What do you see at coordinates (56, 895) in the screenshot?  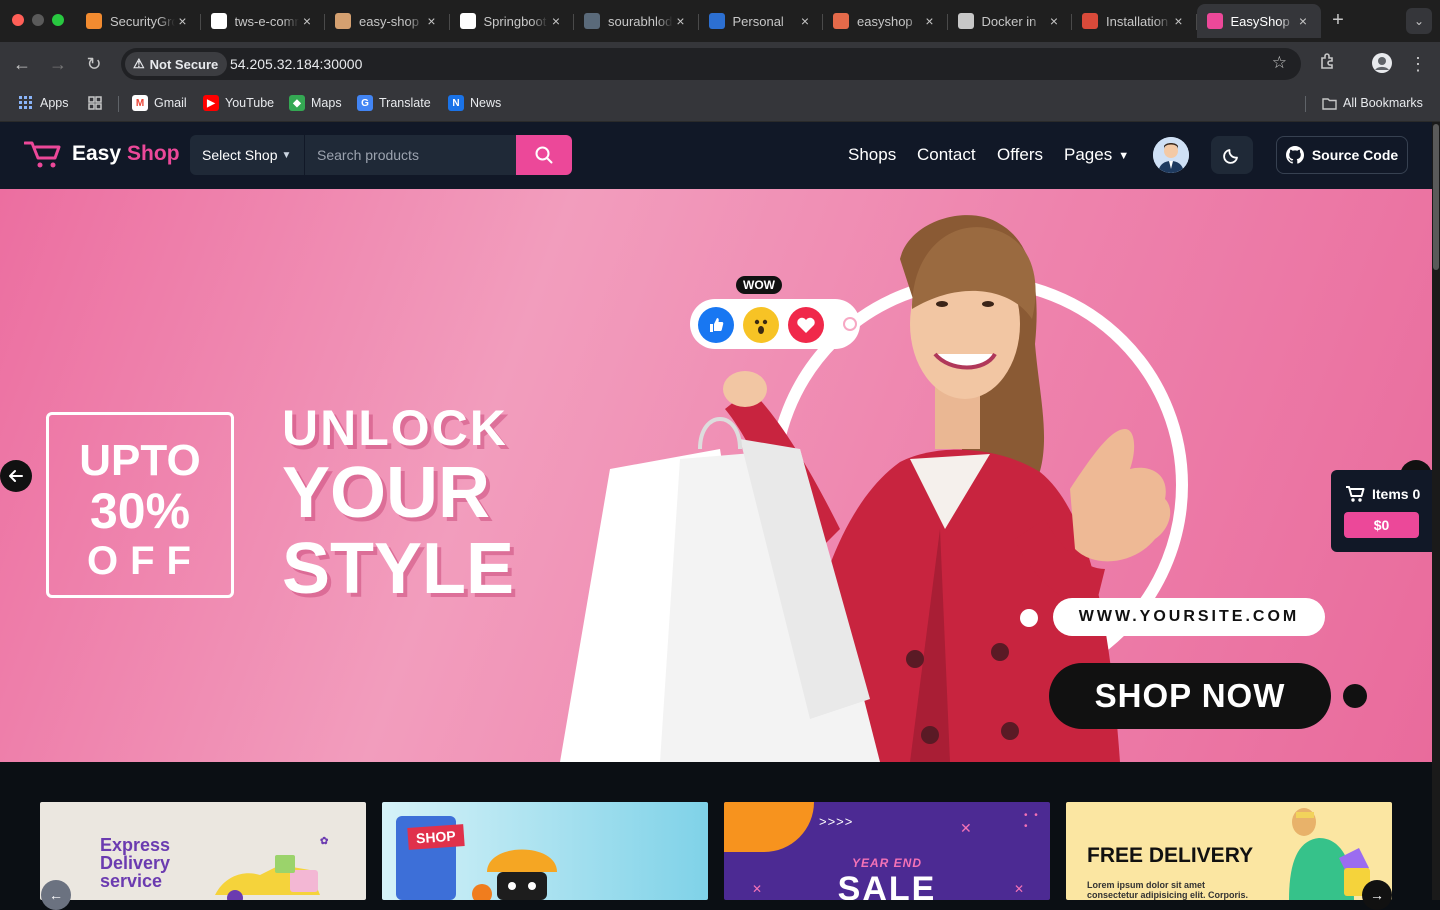 I see `cards-prev-arrow: ←` at bounding box center [56, 895].